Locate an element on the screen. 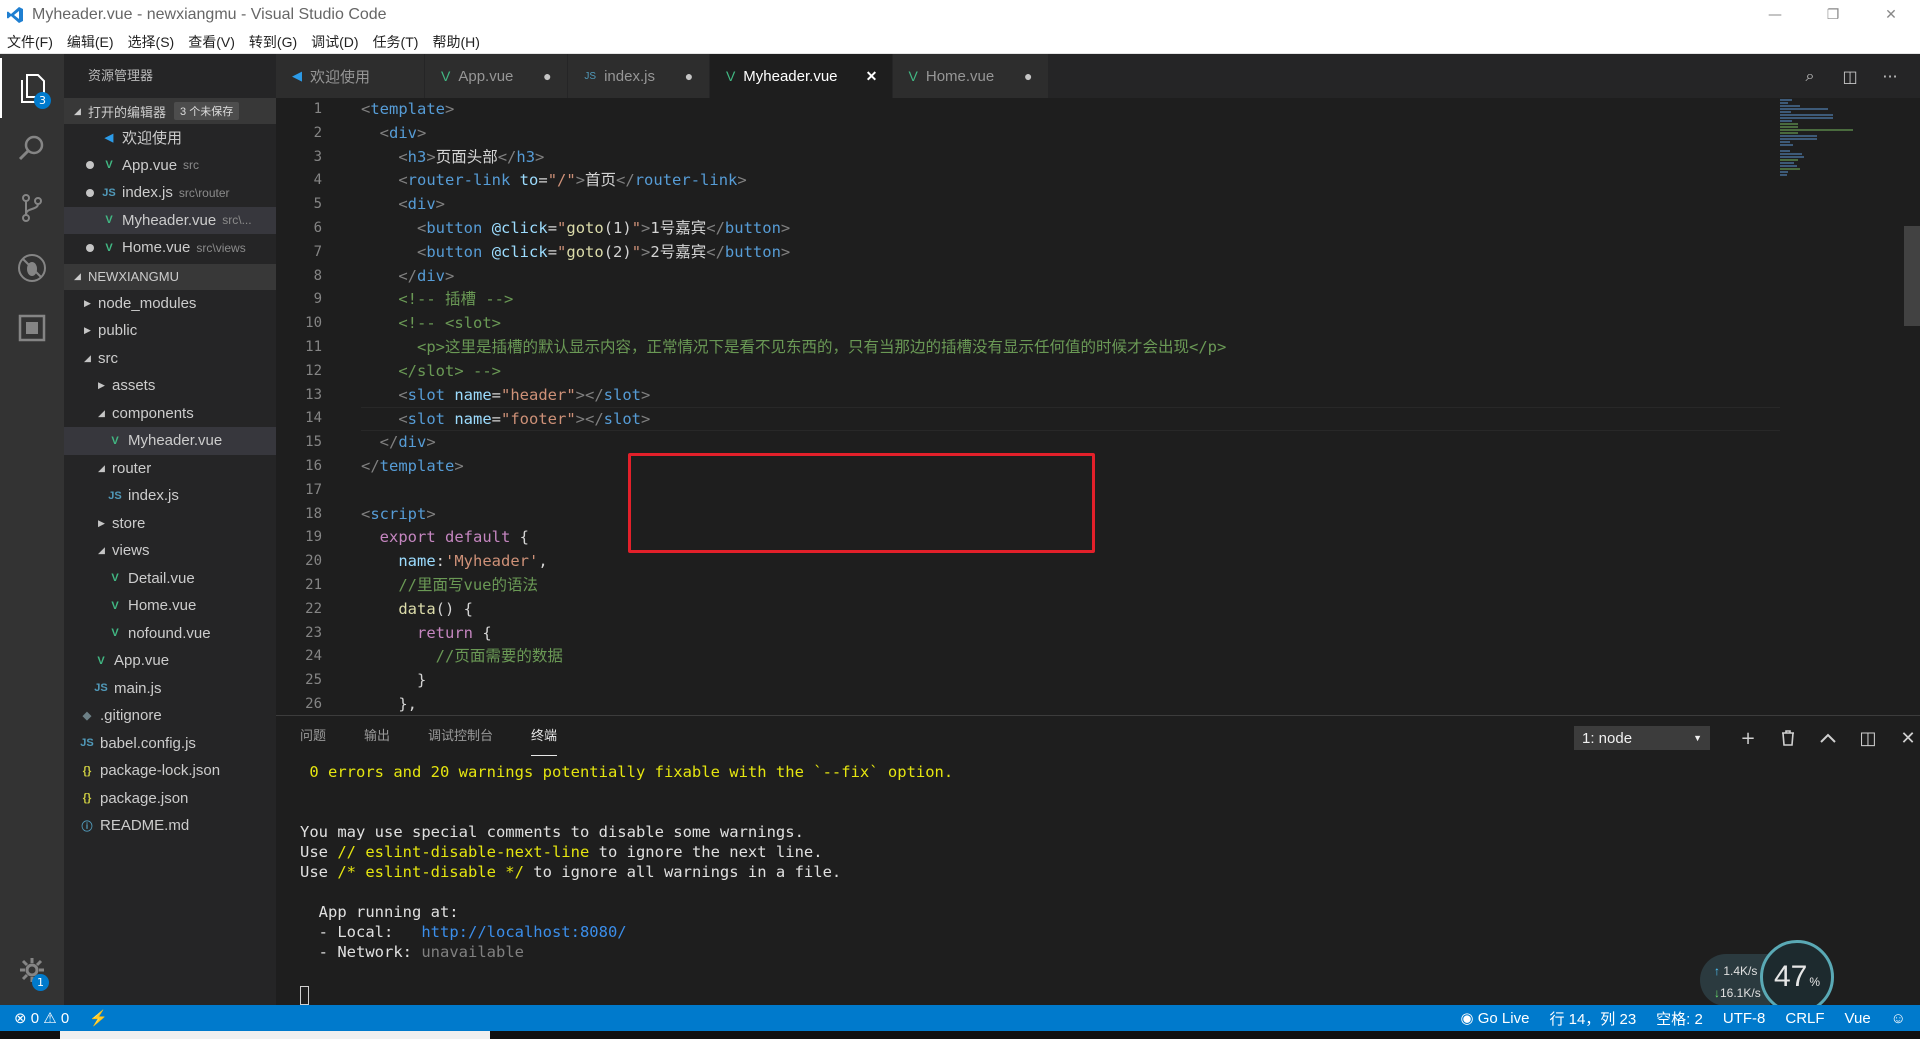  menu-file: 文件(F) is located at coordinates (30, 42).